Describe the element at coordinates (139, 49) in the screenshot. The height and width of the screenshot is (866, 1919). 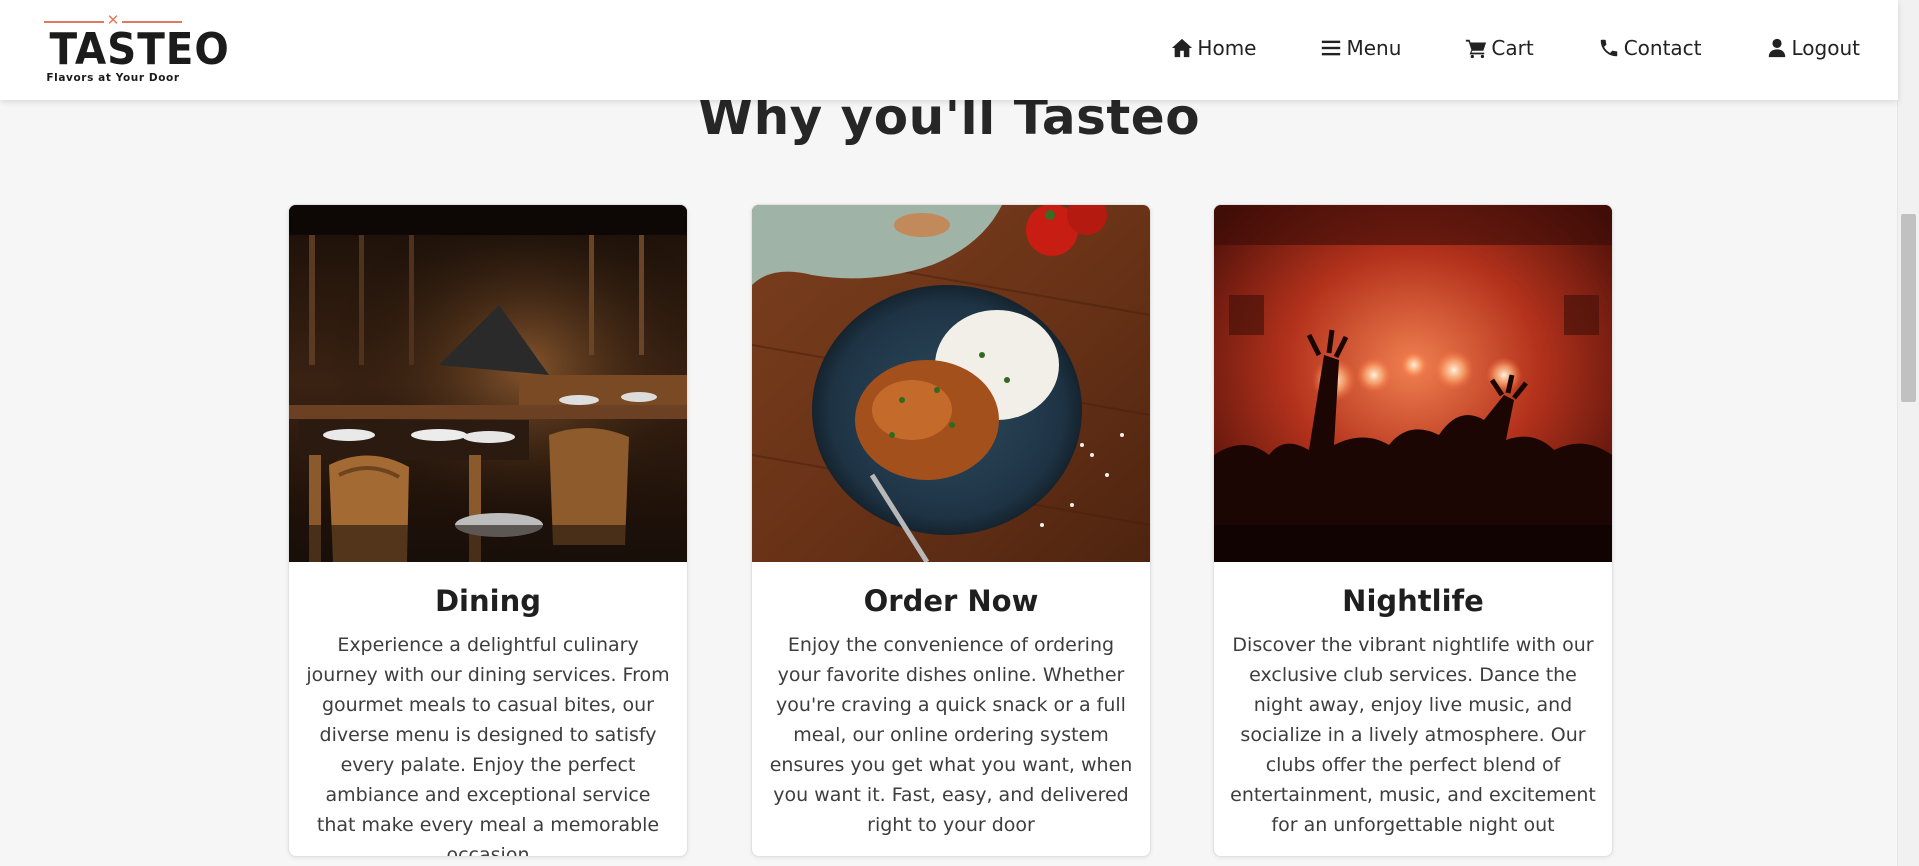
I see `logo-wordmark: TASTEO` at that location.